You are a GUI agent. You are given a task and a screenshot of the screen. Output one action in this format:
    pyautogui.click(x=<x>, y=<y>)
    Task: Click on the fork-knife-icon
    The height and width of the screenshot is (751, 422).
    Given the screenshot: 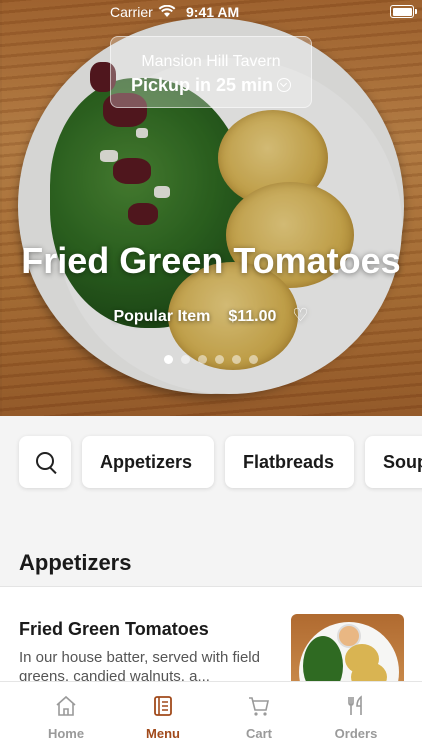 What is the action you would take?
    pyautogui.click(x=355, y=705)
    